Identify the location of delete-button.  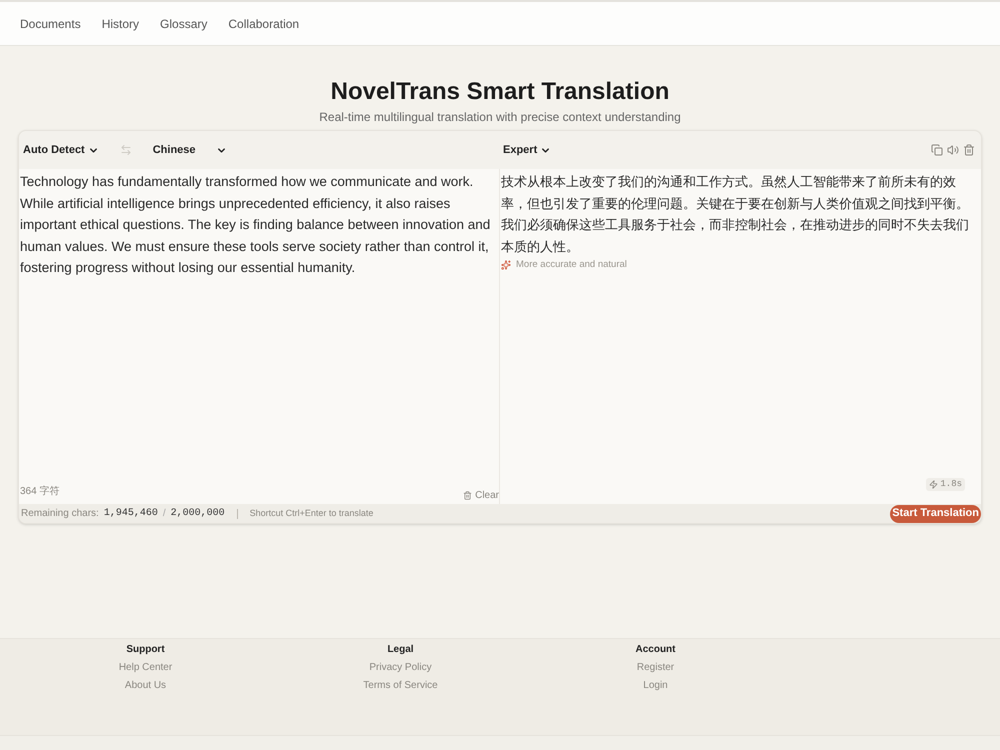
(969, 150).